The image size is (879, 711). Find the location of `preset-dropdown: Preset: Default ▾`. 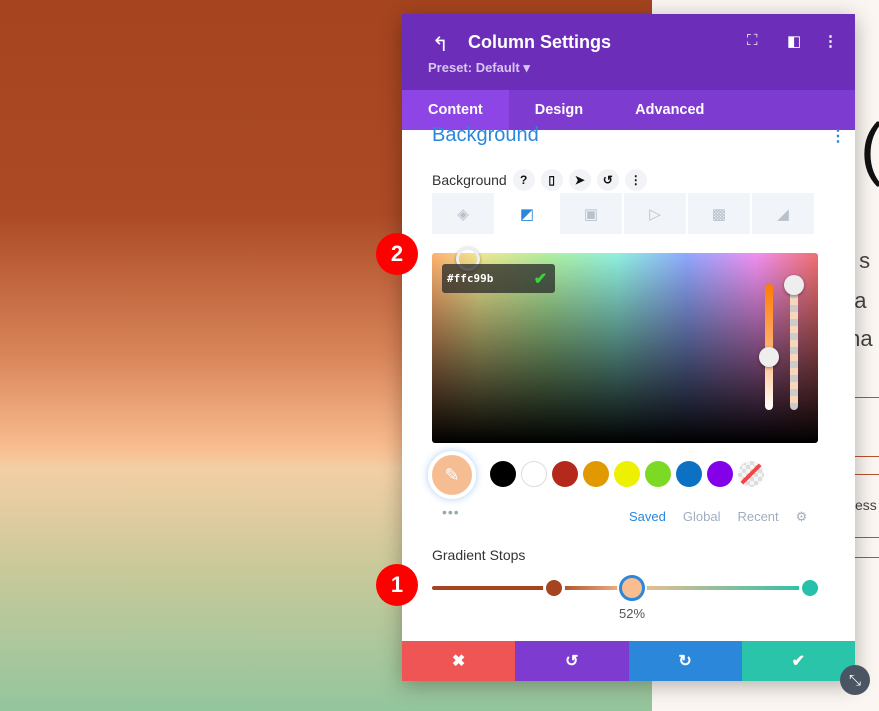

preset-dropdown: Preset: Default ▾ is located at coordinates (479, 68).